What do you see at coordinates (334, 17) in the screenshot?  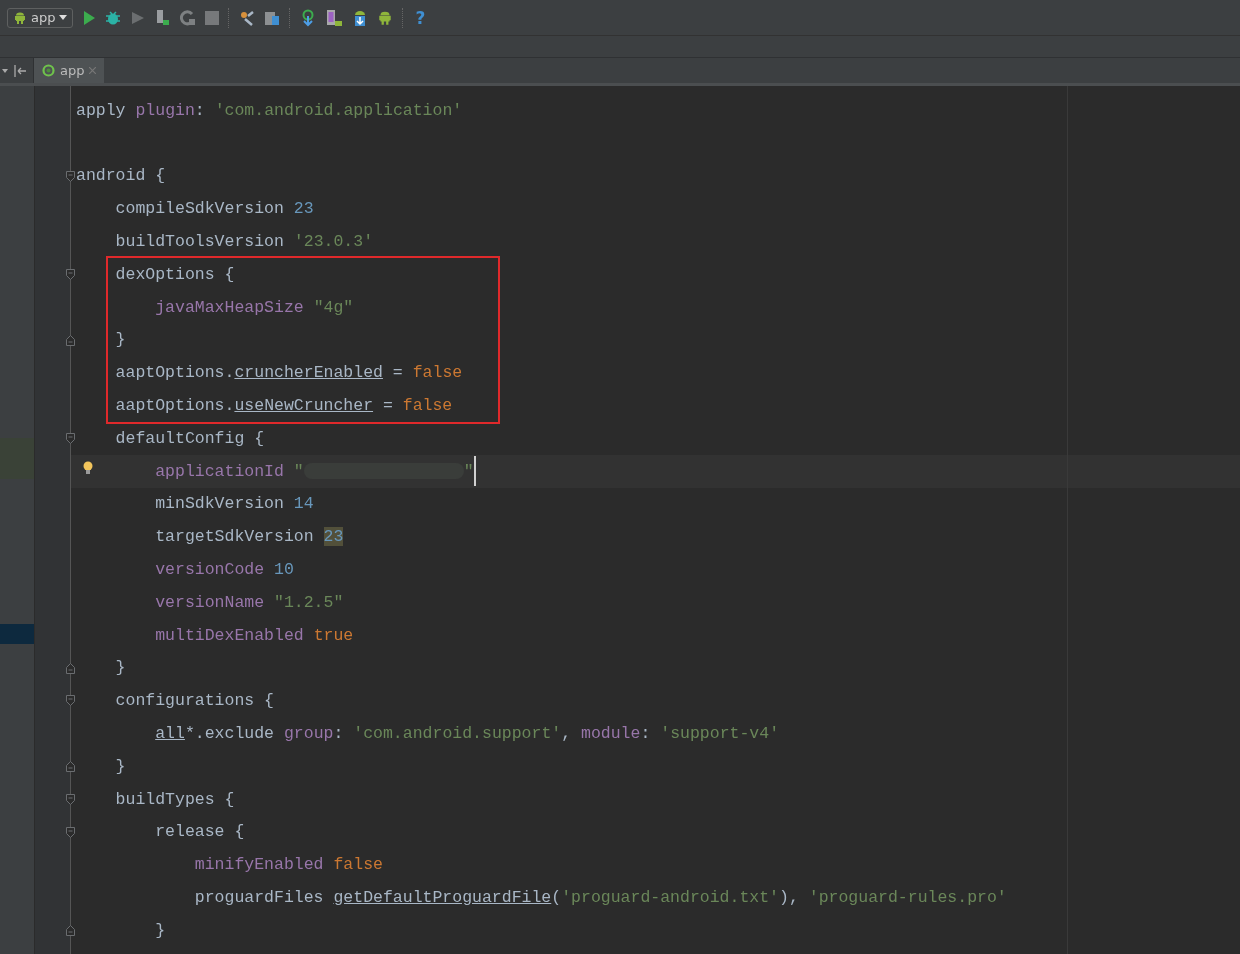 I see `device-icon` at bounding box center [334, 17].